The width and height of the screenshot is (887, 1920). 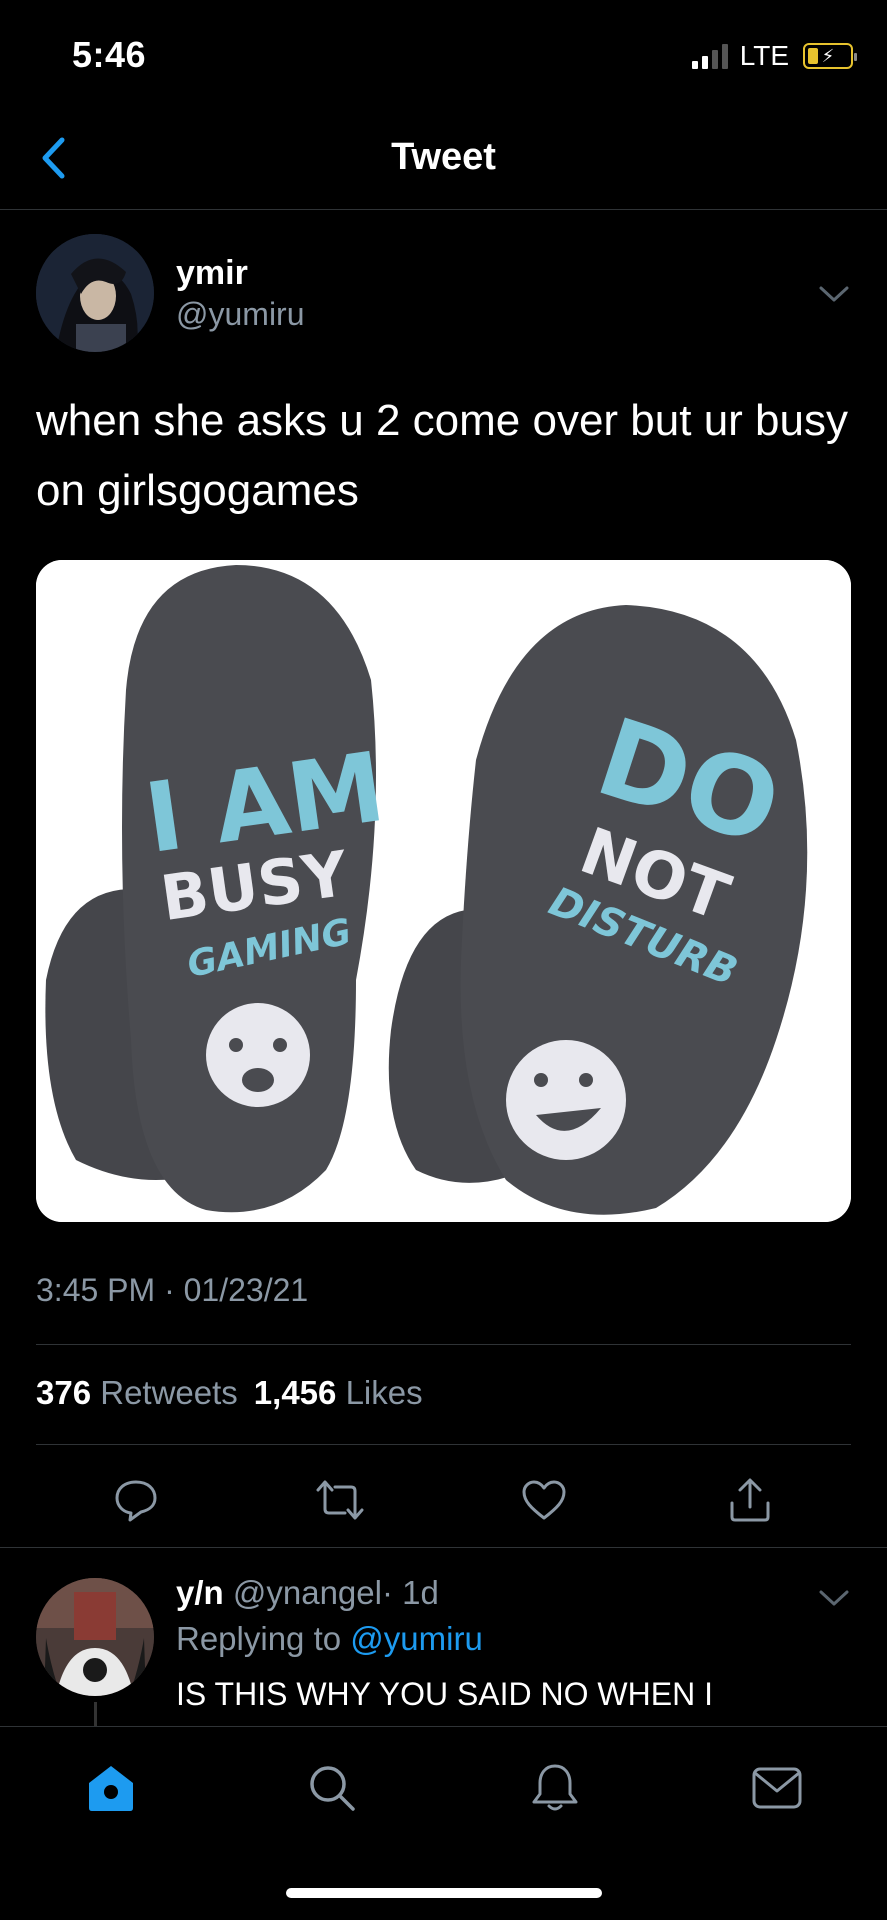 What do you see at coordinates (172, 1290) in the screenshot?
I see `tweet-timestamp: 3:45 PM · 01/23/21` at bounding box center [172, 1290].